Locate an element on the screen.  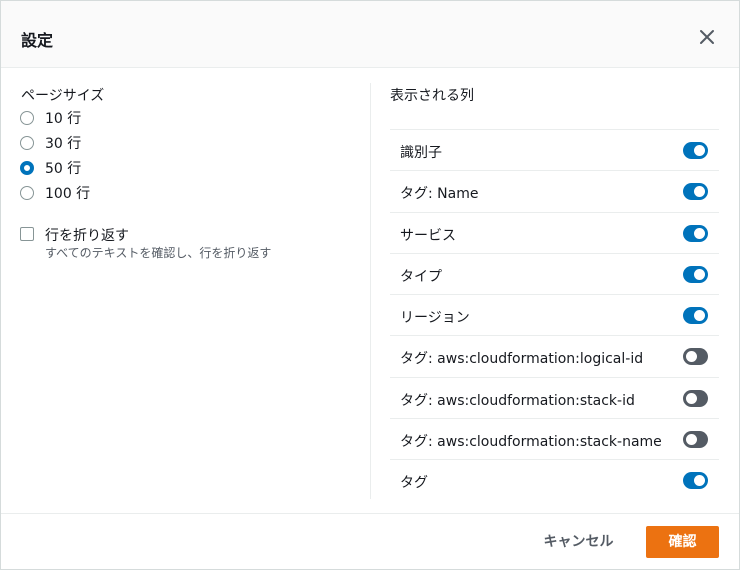
wrap-lines-checkbox: 行を折り返す すべてのテキストを確認し、行を折り返す is located at coordinates (185, 245).